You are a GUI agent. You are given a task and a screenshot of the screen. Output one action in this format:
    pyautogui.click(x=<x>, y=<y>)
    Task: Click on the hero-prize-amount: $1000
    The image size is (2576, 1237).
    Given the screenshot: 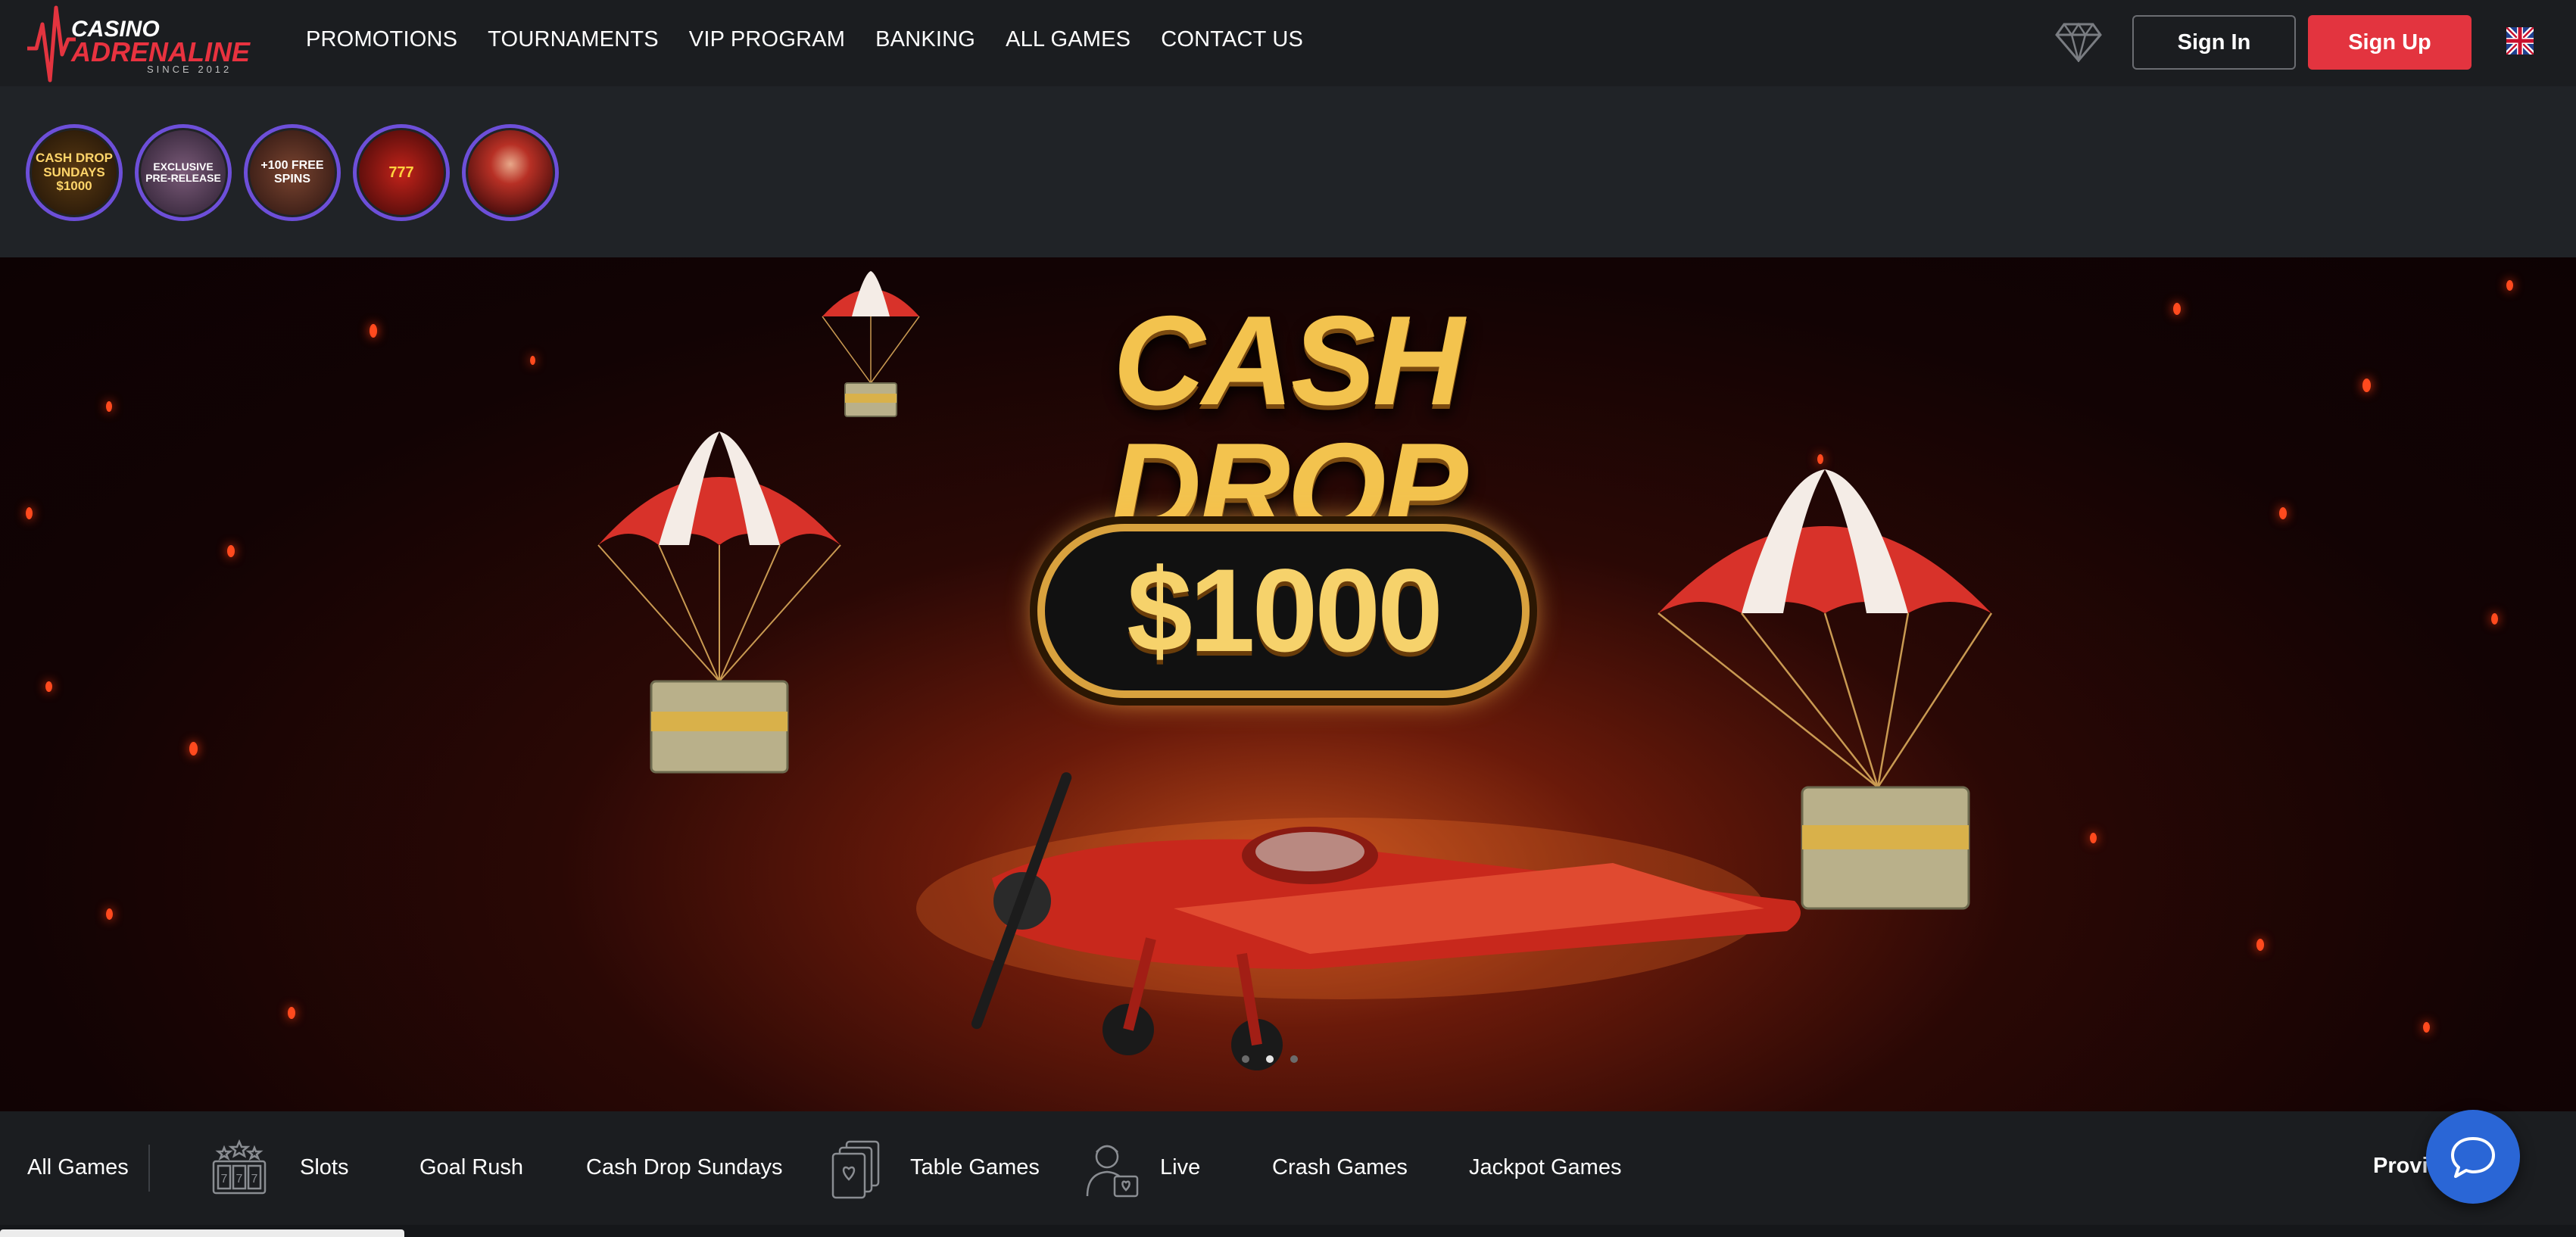 What is the action you would take?
    pyautogui.click(x=1285, y=610)
    